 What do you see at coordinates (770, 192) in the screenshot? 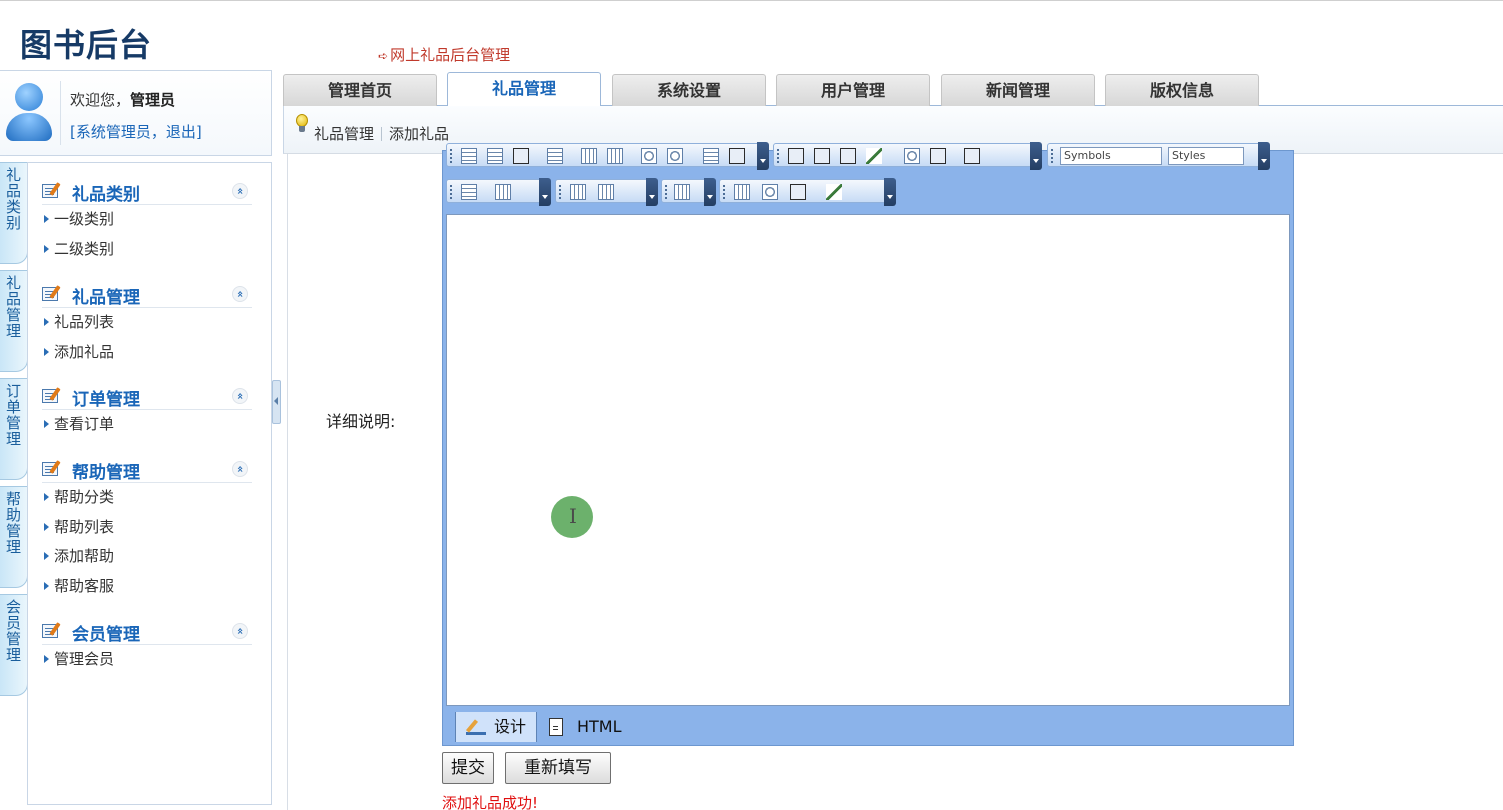
I see `preview-icon` at bounding box center [770, 192].